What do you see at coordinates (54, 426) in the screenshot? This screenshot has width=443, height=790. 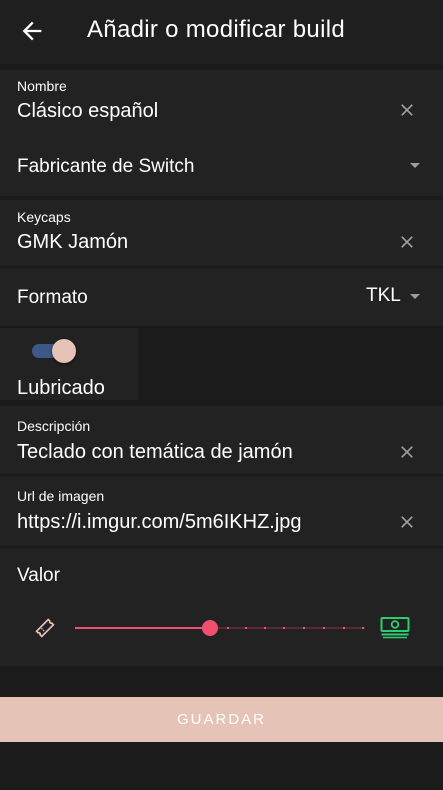 I see `descripcion-label: Descripción` at bounding box center [54, 426].